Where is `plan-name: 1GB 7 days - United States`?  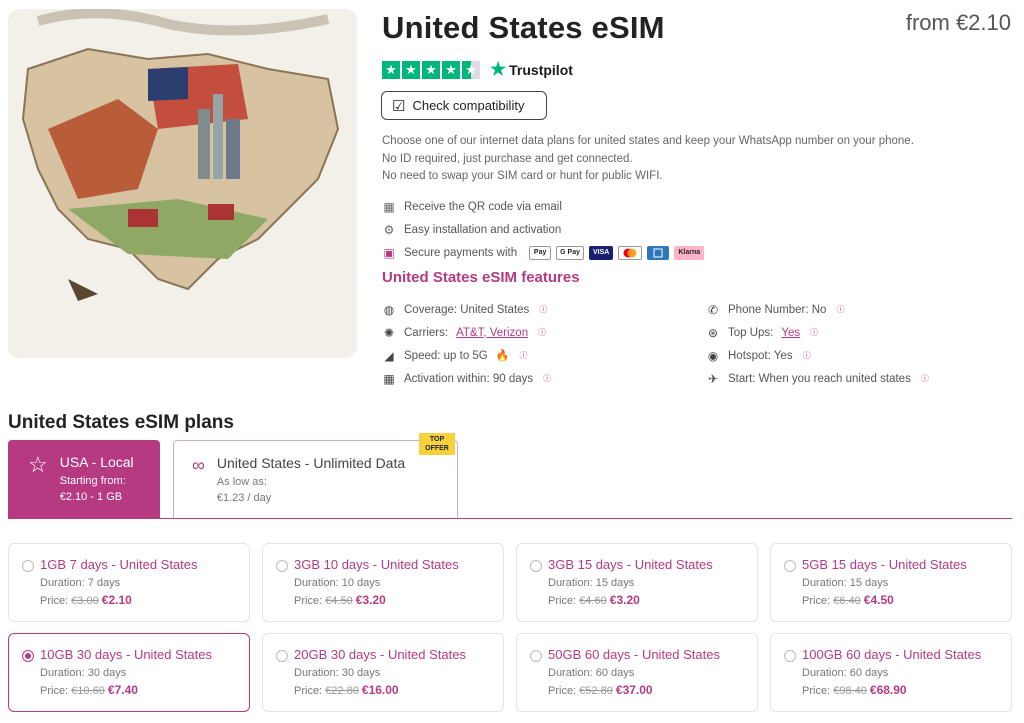
plan-name: 1GB 7 days - United States is located at coordinates (119, 564).